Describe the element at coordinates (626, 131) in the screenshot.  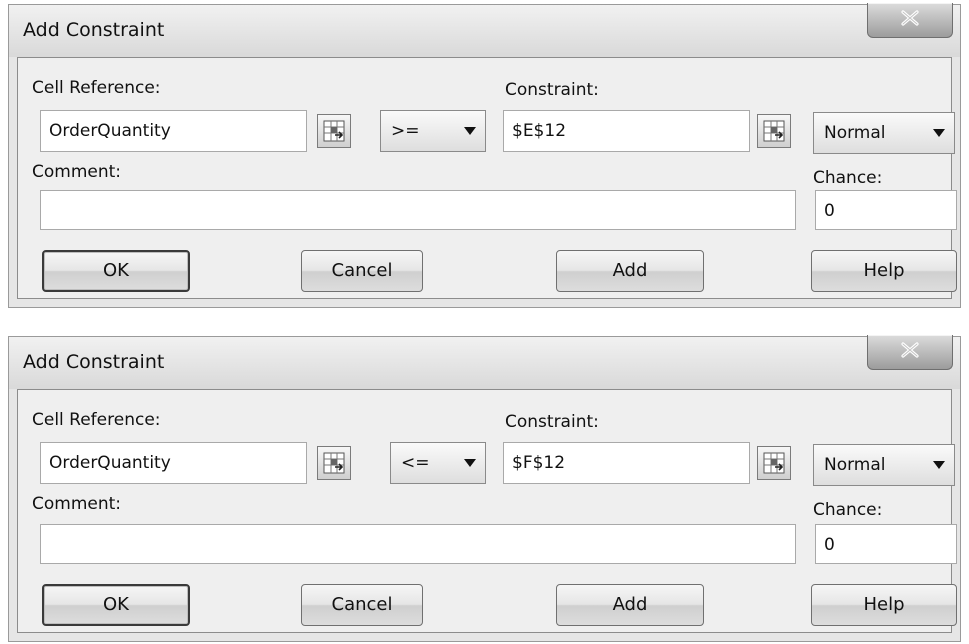
I see `constraint-input: $E$12` at that location.